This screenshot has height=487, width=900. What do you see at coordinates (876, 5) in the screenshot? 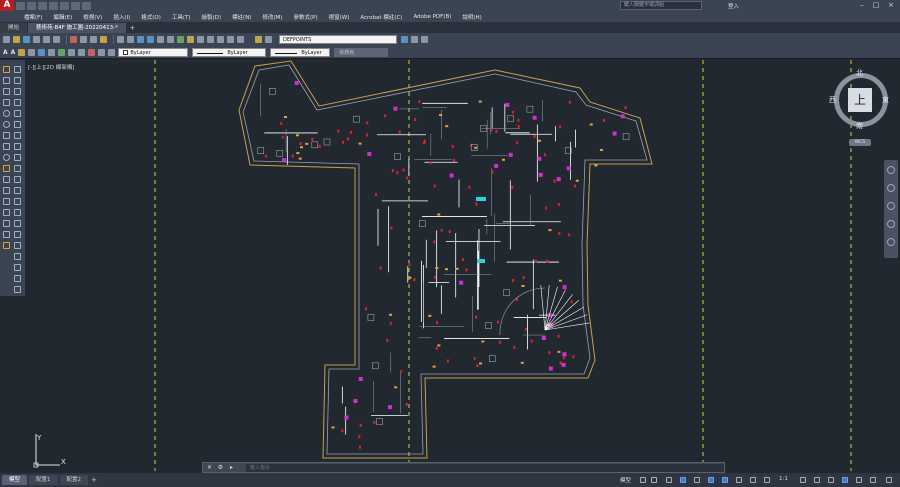
I see `maximize-icon: □` at bounding box center [876, 5].